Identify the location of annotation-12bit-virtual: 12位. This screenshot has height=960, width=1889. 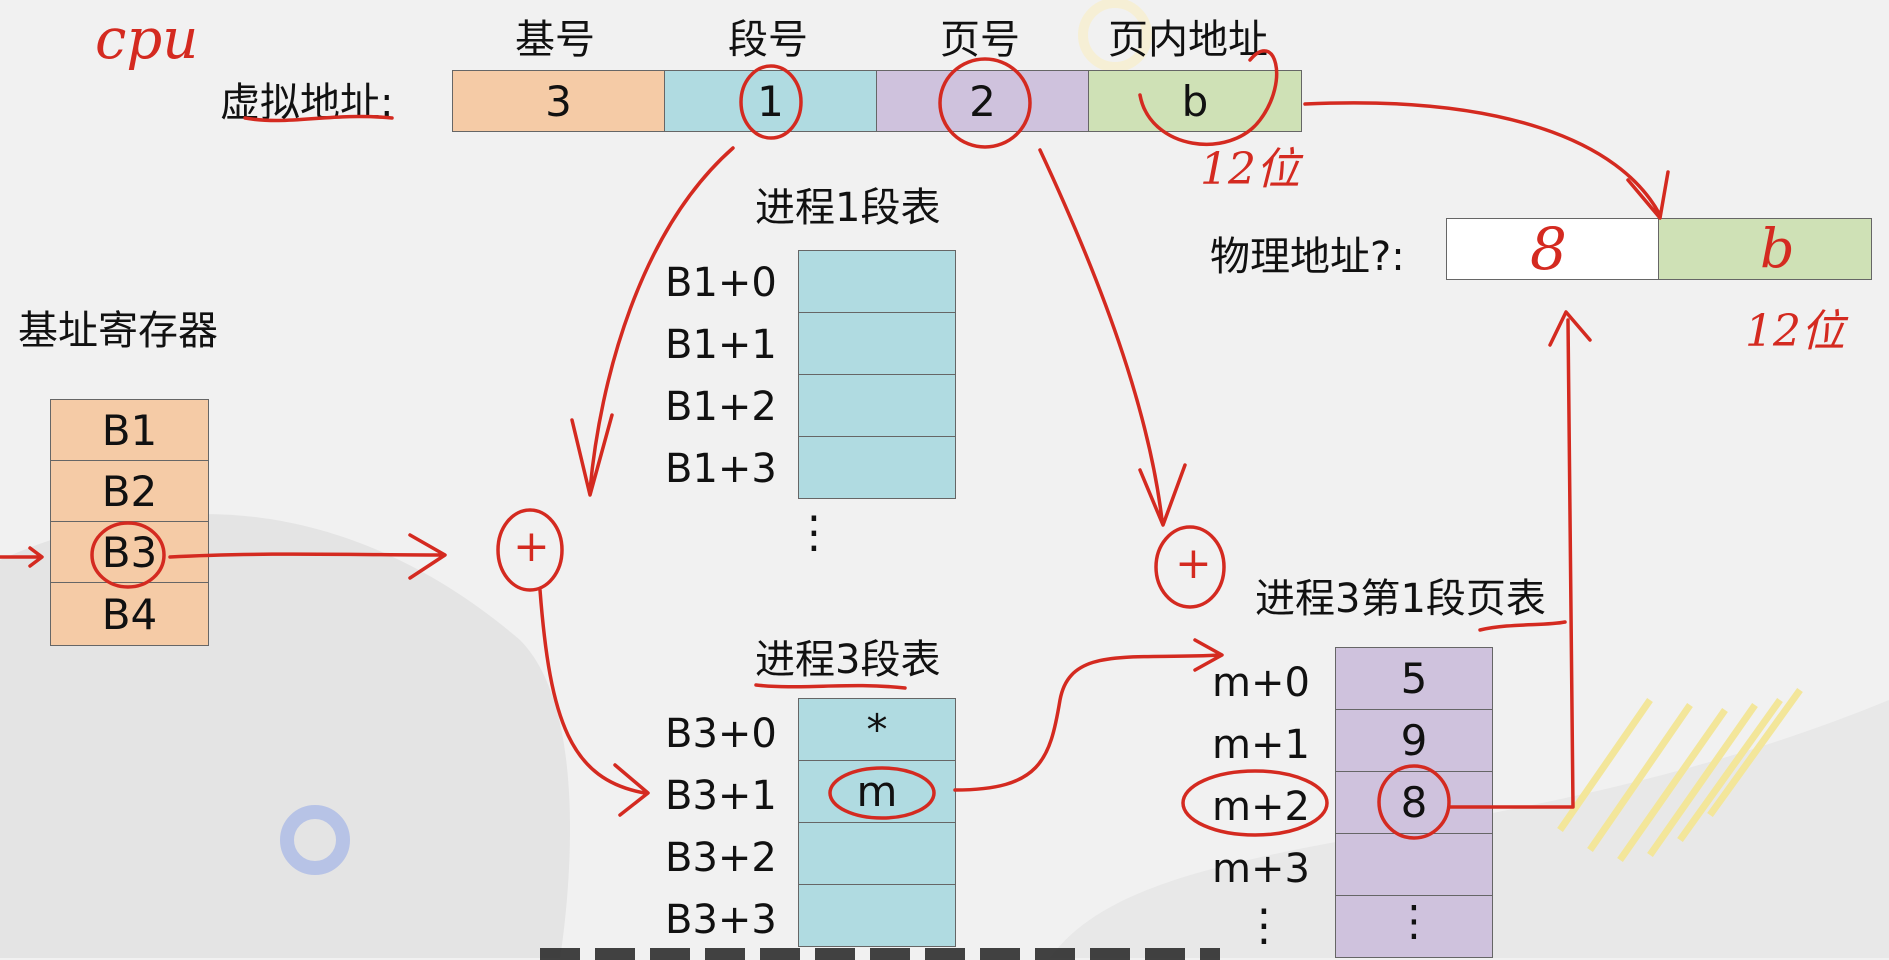
(1250, 169).